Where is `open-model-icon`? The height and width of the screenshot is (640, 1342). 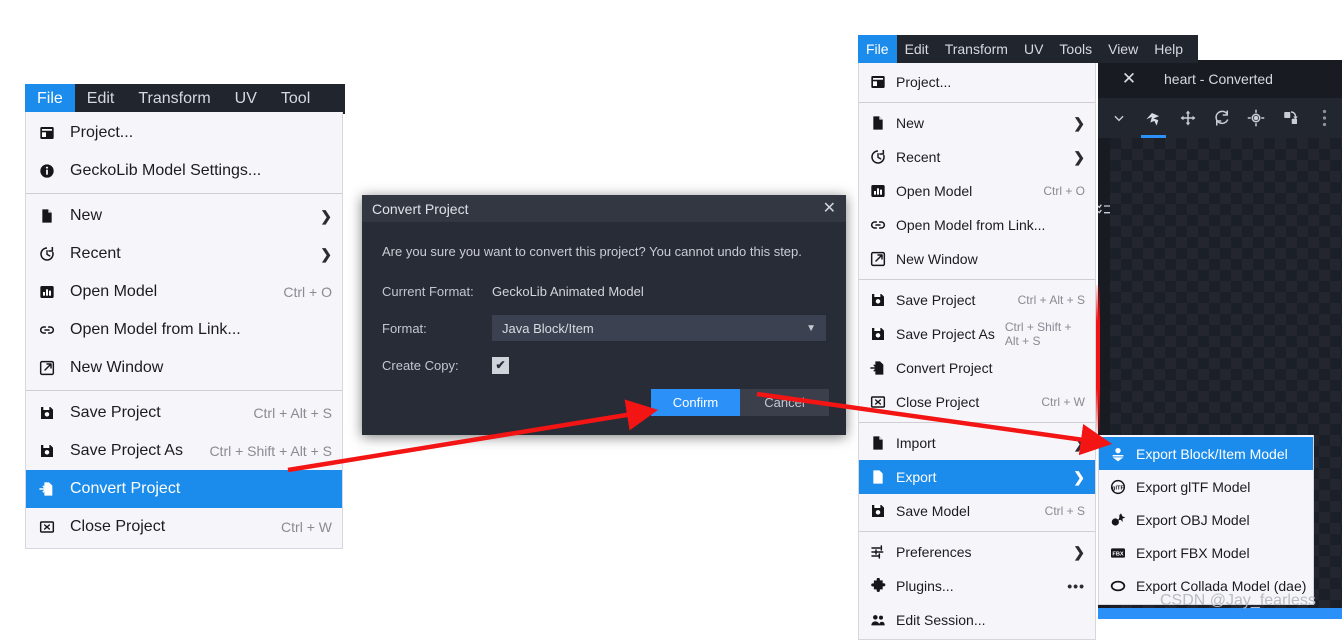 open-model-icon is located at coordinates (878, 191).